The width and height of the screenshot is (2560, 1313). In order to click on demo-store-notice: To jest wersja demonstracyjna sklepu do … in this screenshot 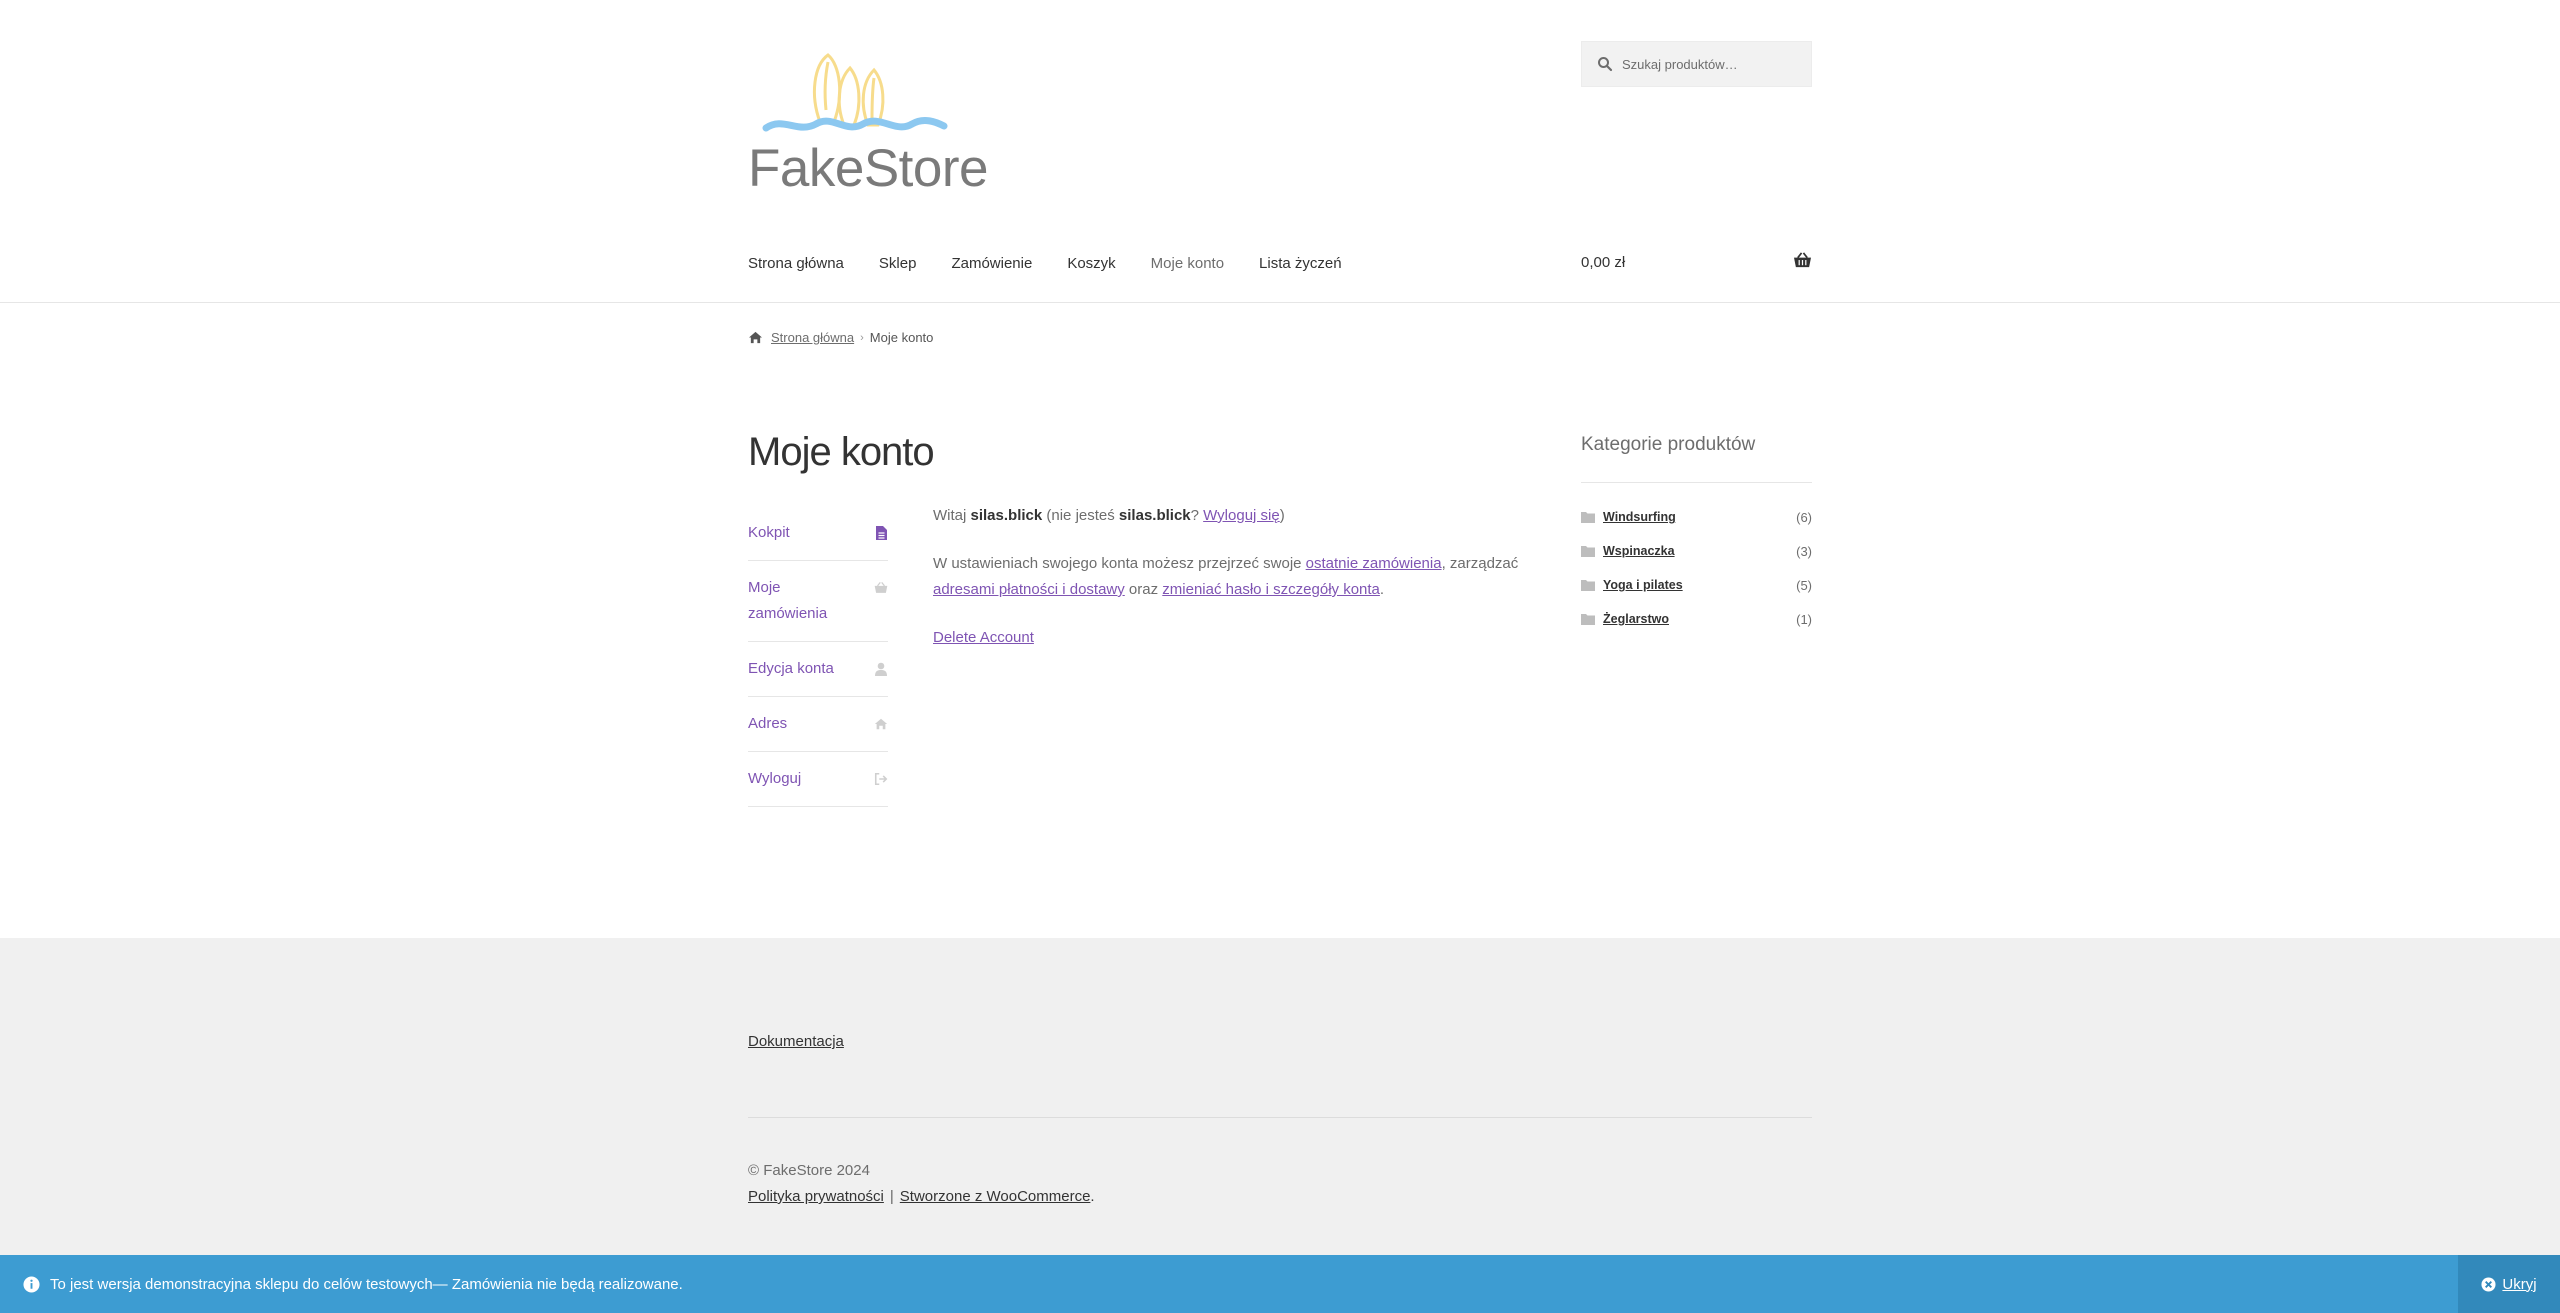, I will do `click(1280, 1284)`.